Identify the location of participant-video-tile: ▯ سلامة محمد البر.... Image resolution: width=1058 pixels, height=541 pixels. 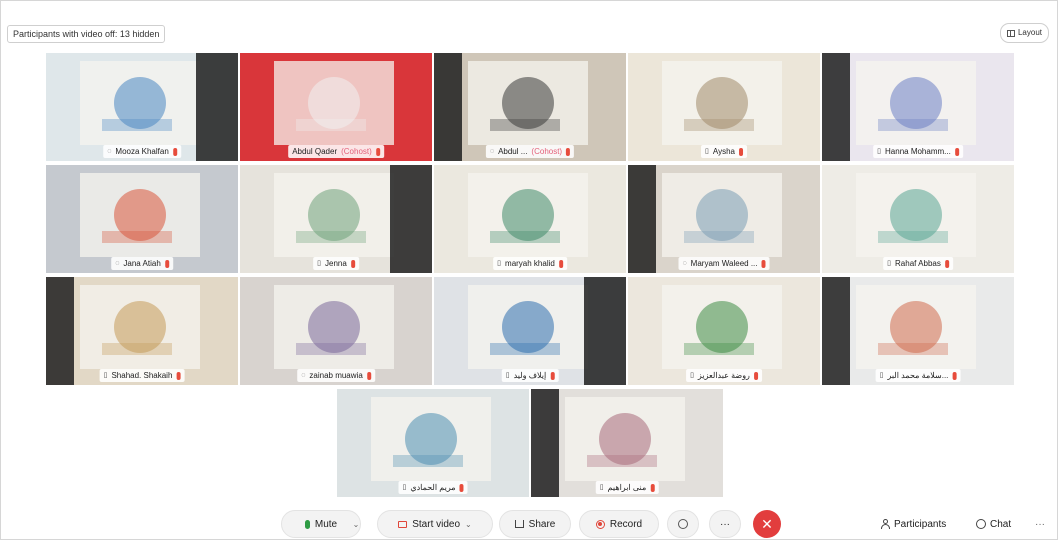
(918, 331).